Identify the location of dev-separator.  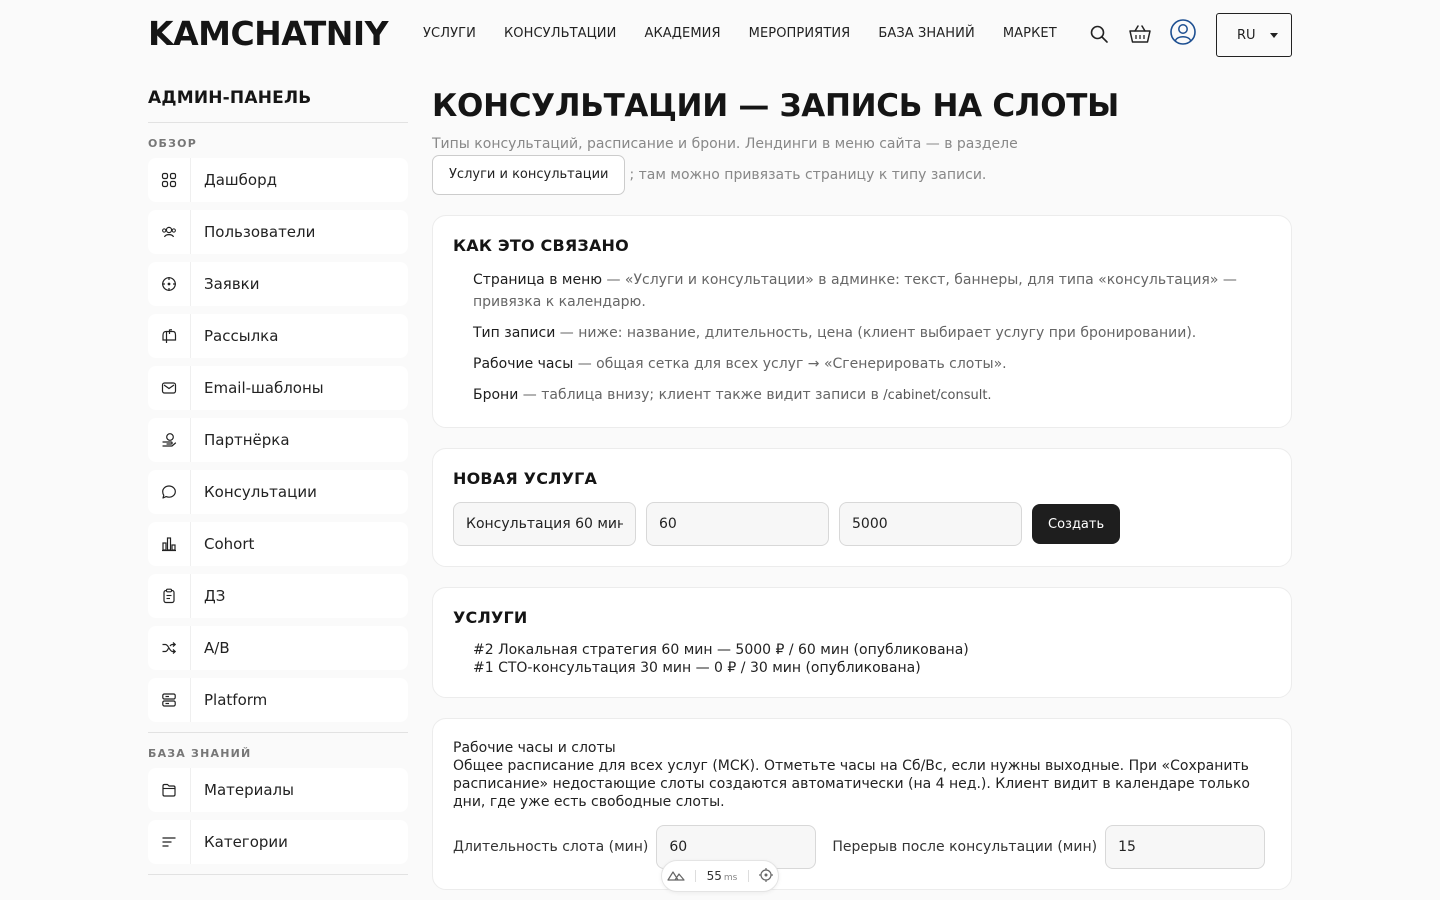
(748, 876).